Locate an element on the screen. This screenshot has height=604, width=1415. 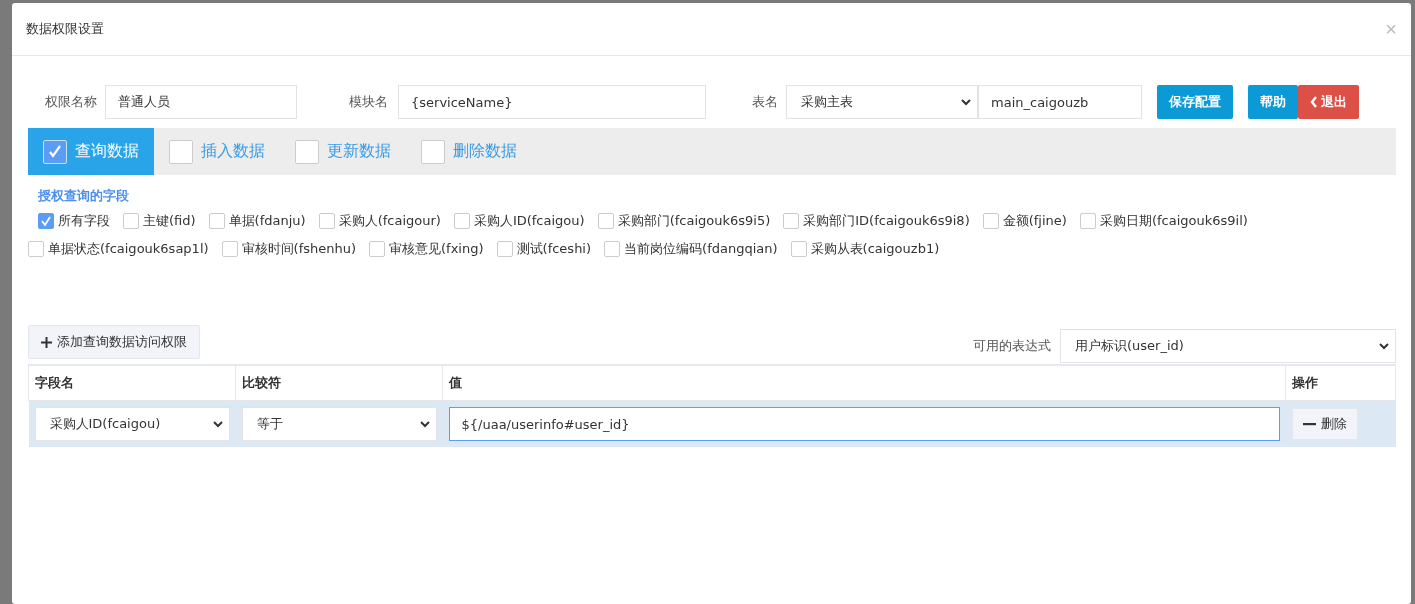
column-header: 比较符 is located at coordinates (339, 383).